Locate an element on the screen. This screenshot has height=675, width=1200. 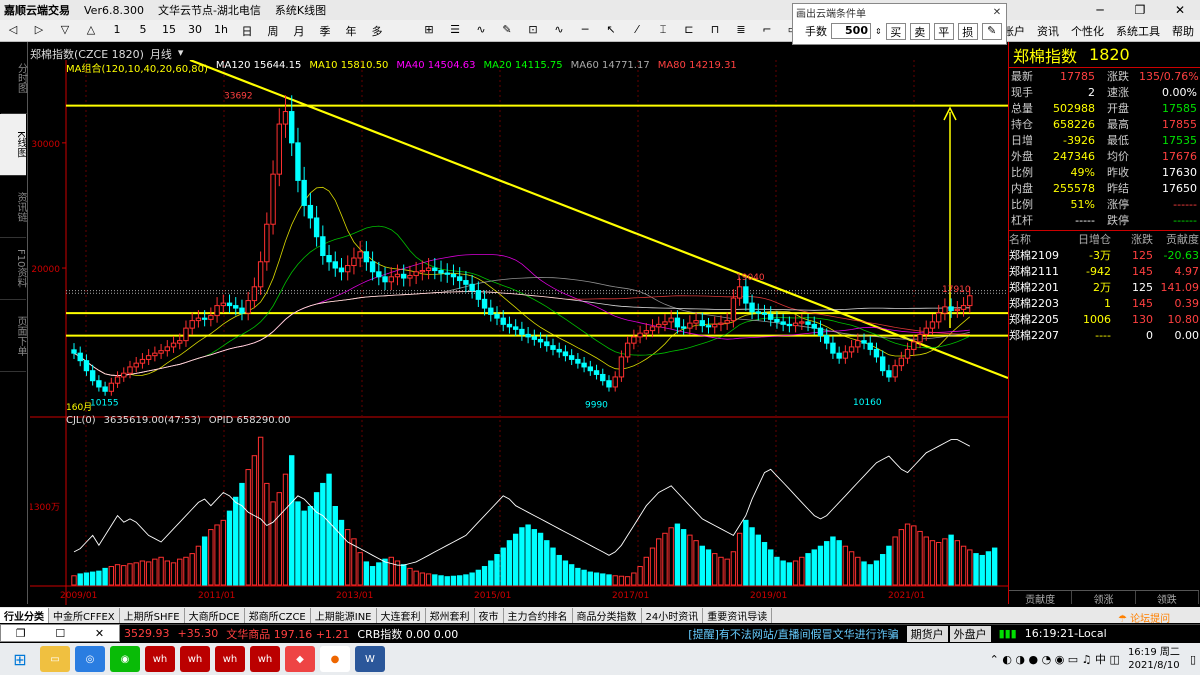
forum-link: ☂ 论坛提问 is located at coordinates (1144, 617).